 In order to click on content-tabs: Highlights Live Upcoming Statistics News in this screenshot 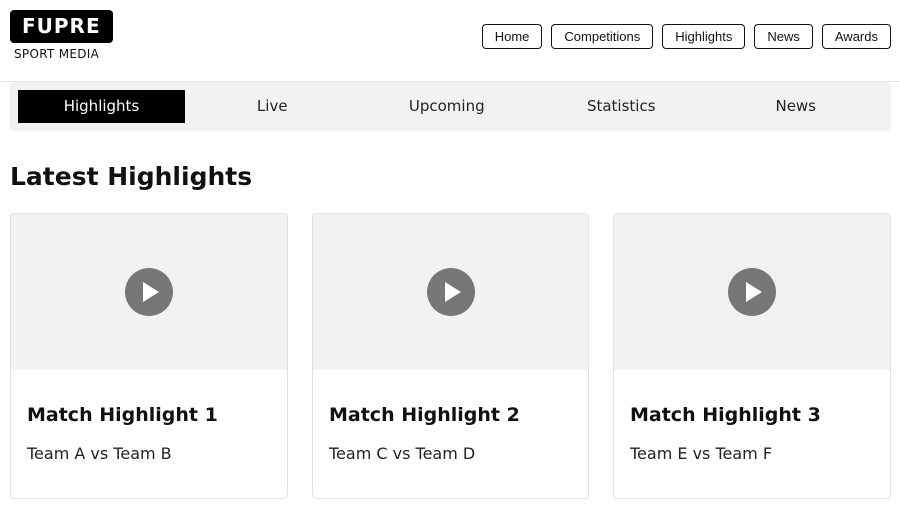, I will do `click(450, 106)`.